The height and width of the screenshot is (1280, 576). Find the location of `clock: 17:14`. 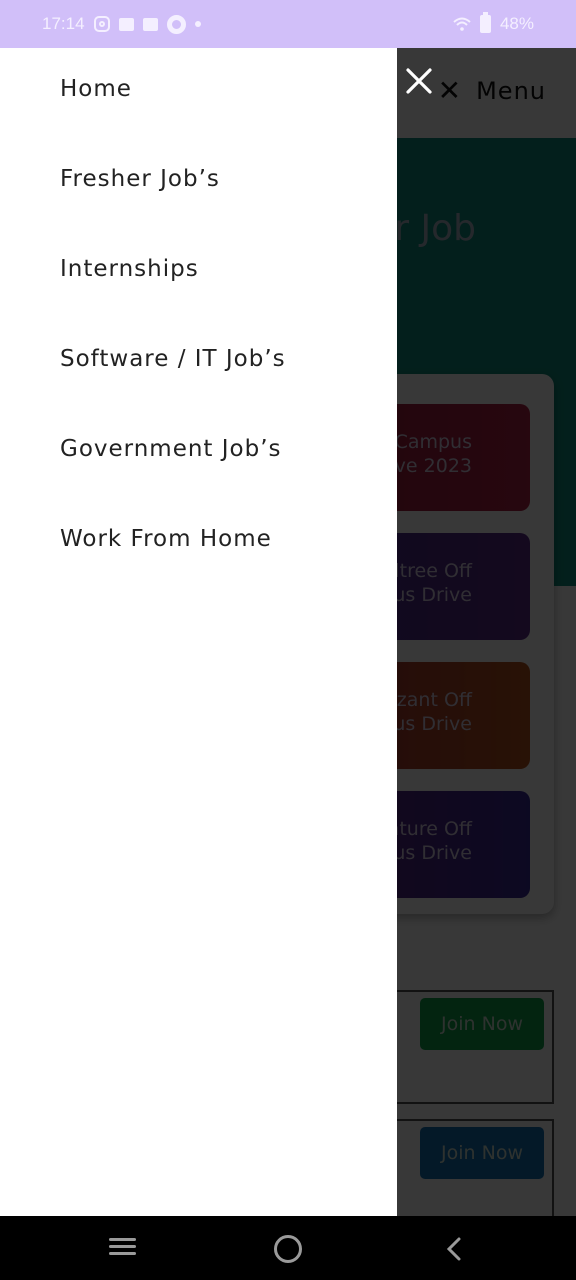

clock: 17:14 is located at coordinates (63, 23).